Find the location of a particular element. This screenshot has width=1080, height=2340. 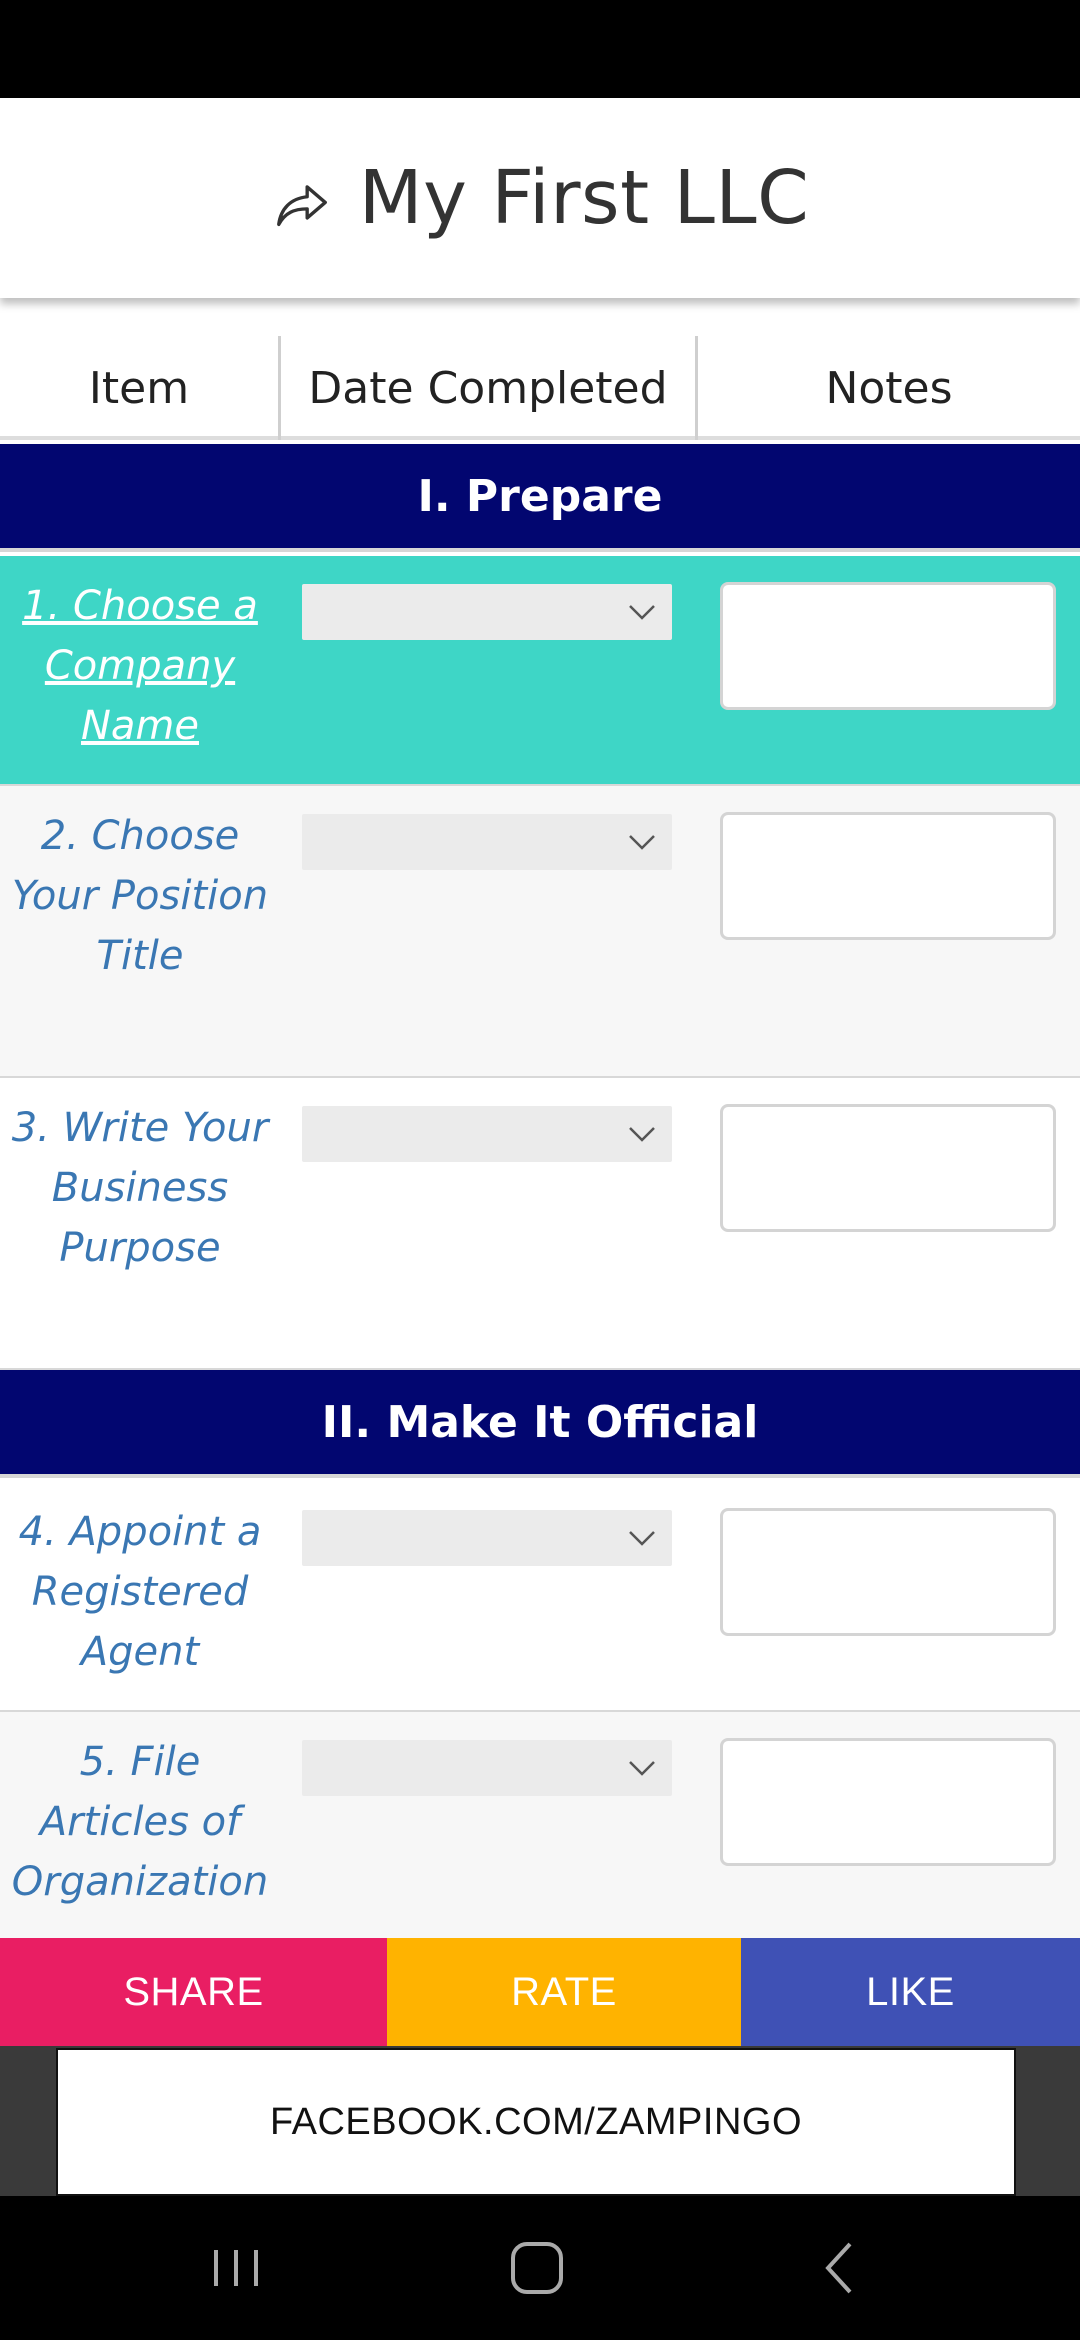

app-header: My First LLC is located at coordinates (540, 198).